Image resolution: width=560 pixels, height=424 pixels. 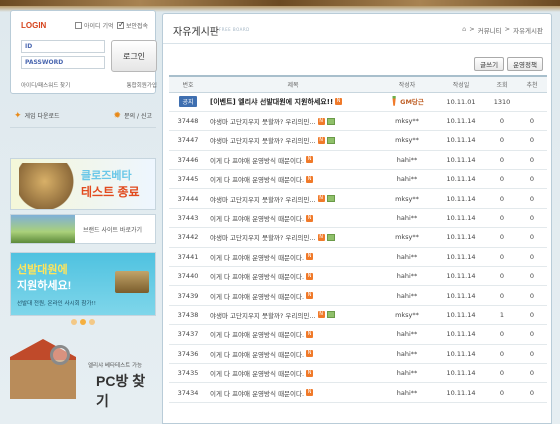 What do you see at coordinates (83, 116) in the screenshot?
I see `quick-menu: ✦ 게임 다운로드 ✹ 문의 / 신고` at bounding box center [83, 116].